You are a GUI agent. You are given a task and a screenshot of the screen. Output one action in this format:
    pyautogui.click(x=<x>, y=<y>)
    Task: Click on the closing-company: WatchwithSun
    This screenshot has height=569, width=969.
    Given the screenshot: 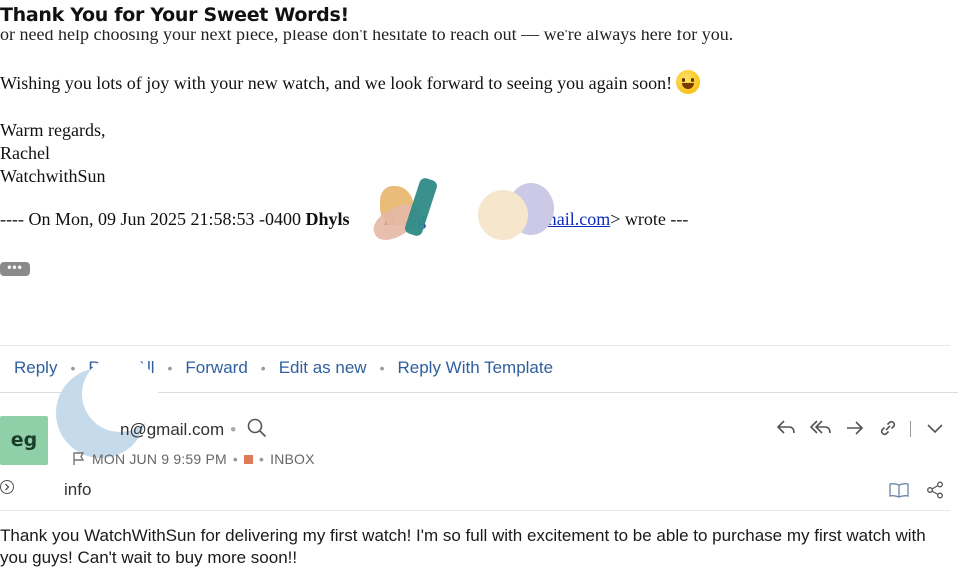 What is the action you would take?
    pyautogui.click(x=53, y=176)
    